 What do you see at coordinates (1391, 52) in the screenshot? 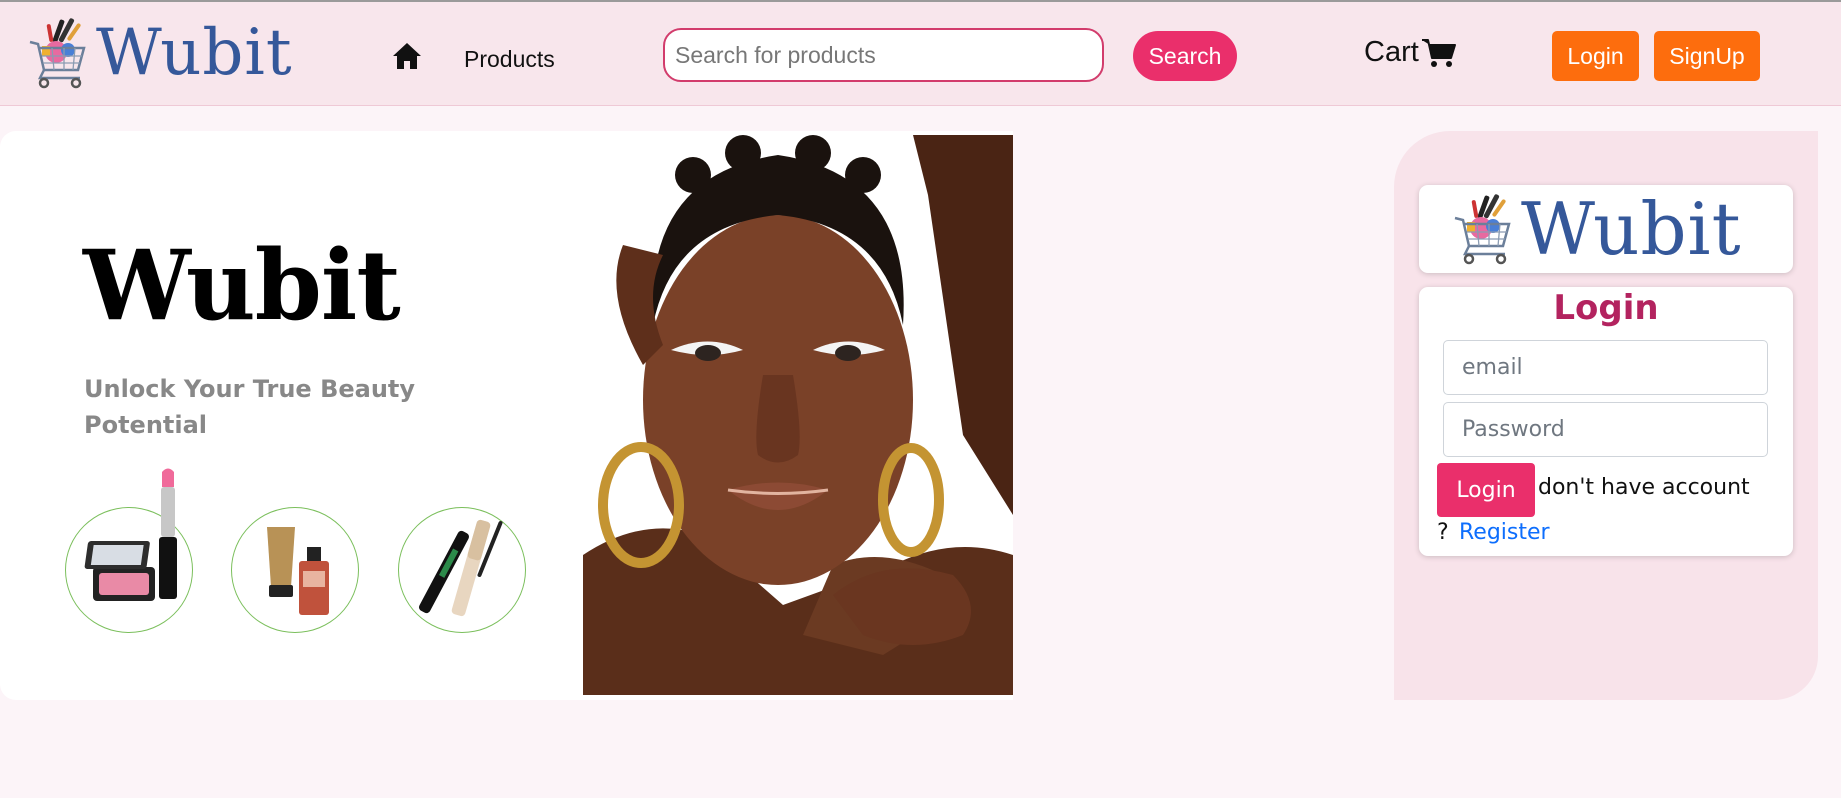
I see `cart-label: Cart` at bounding box center [1391, 52].